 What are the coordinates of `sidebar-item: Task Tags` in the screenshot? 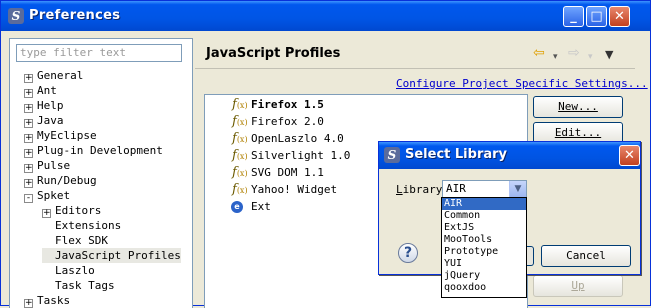 It's located at (78, 285).